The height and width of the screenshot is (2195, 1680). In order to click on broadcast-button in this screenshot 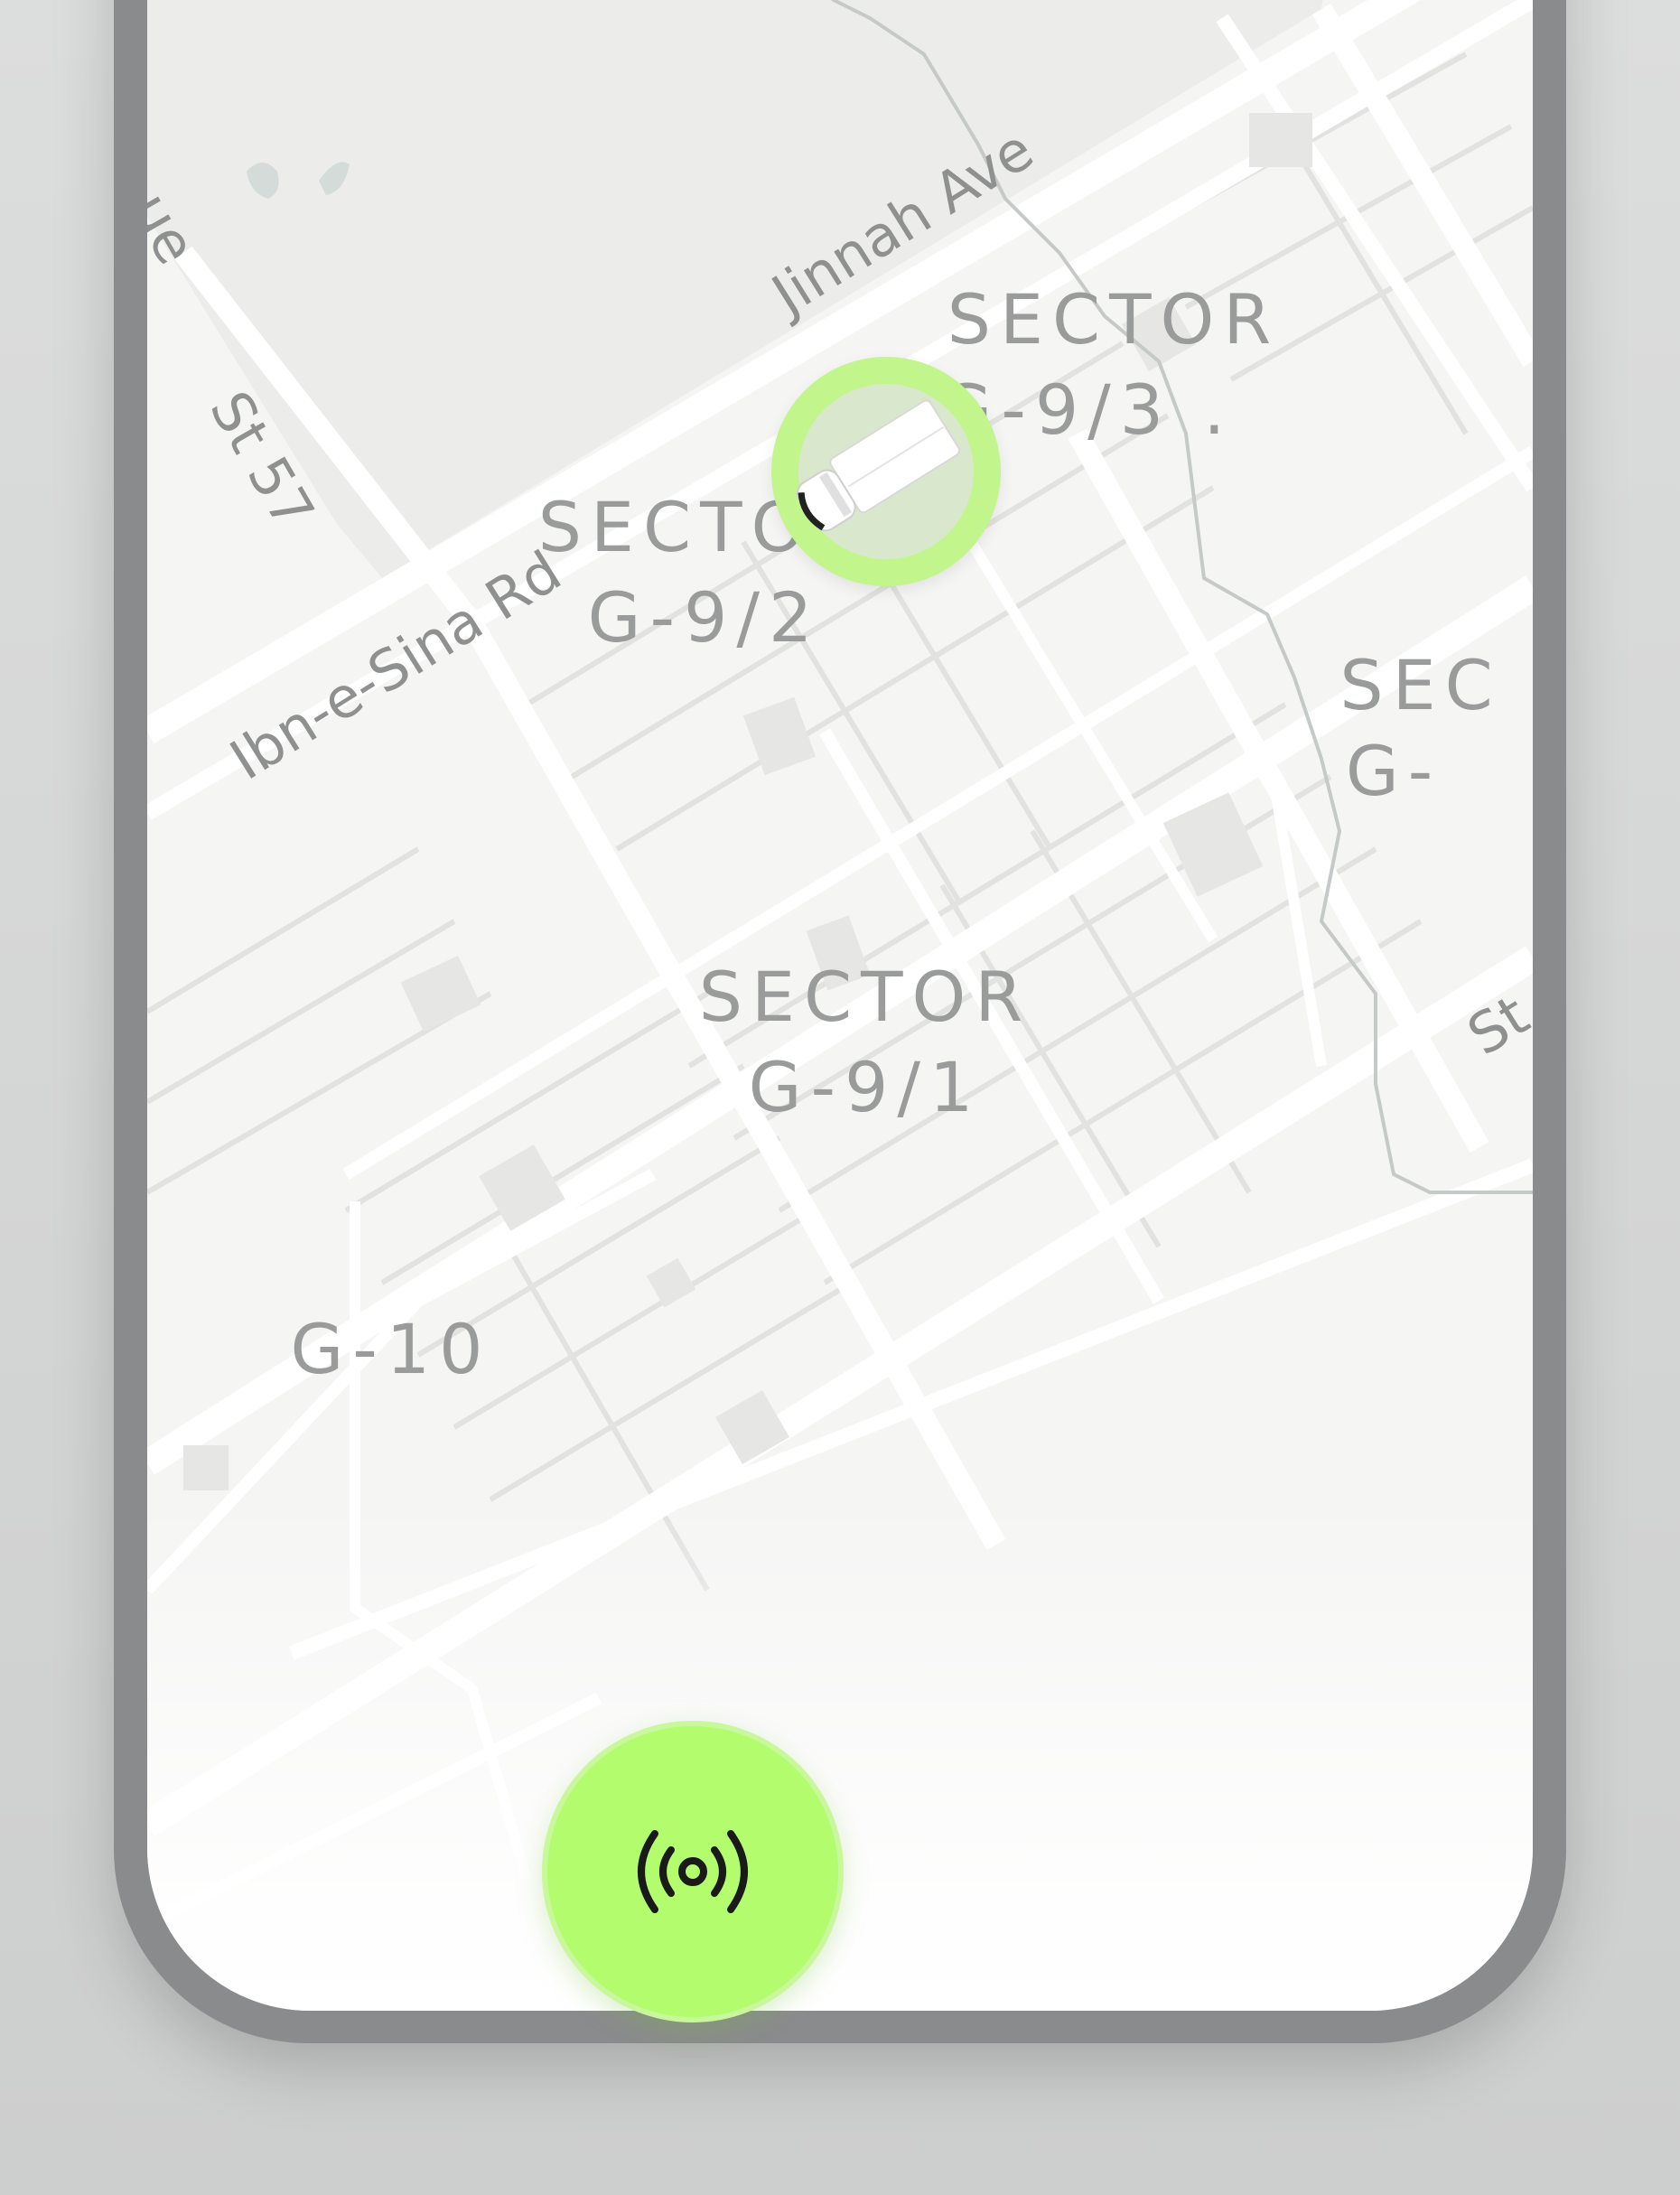, I will do `click(693, 1871)`.